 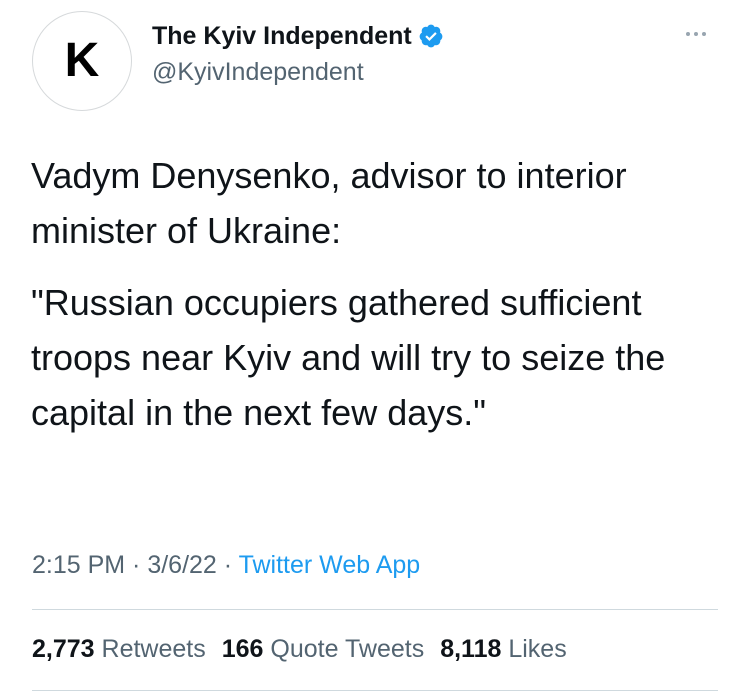 What do you see at coordinates (431, 36) in the screenshot?
I see `verified-badge-icon` at bounding box center [431, 36].